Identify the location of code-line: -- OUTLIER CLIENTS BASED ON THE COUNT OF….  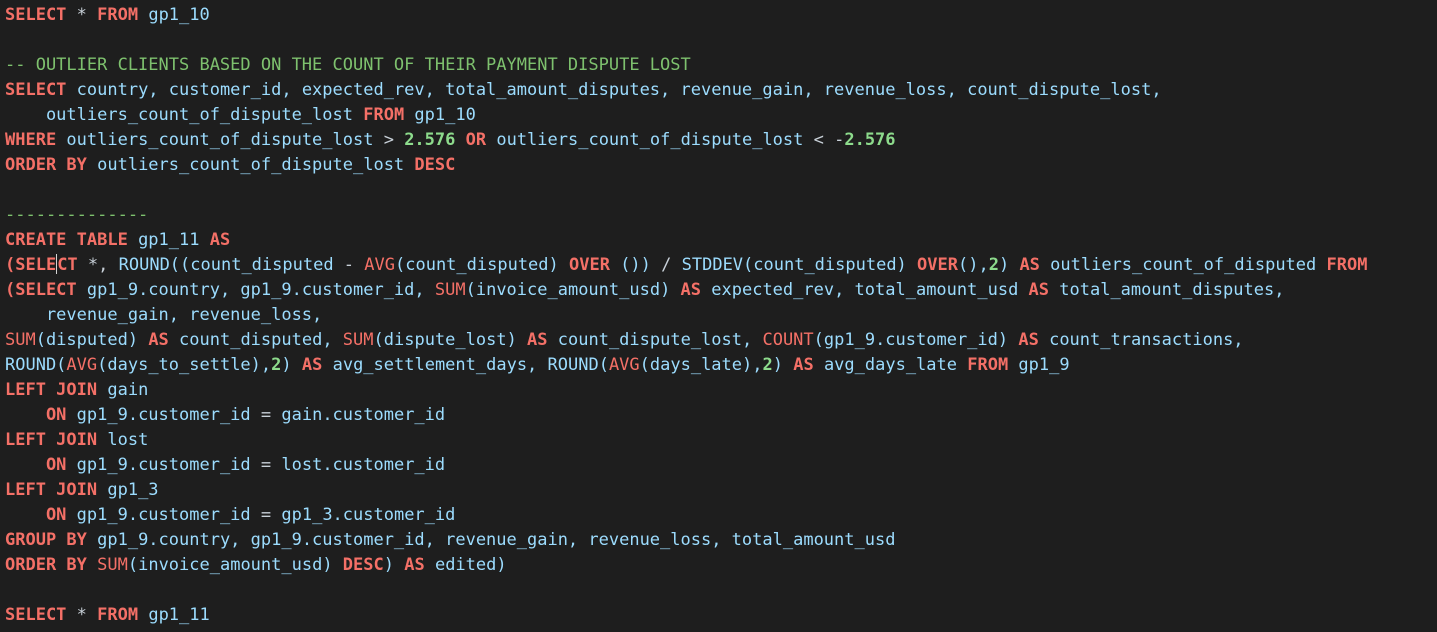
(721, 65).